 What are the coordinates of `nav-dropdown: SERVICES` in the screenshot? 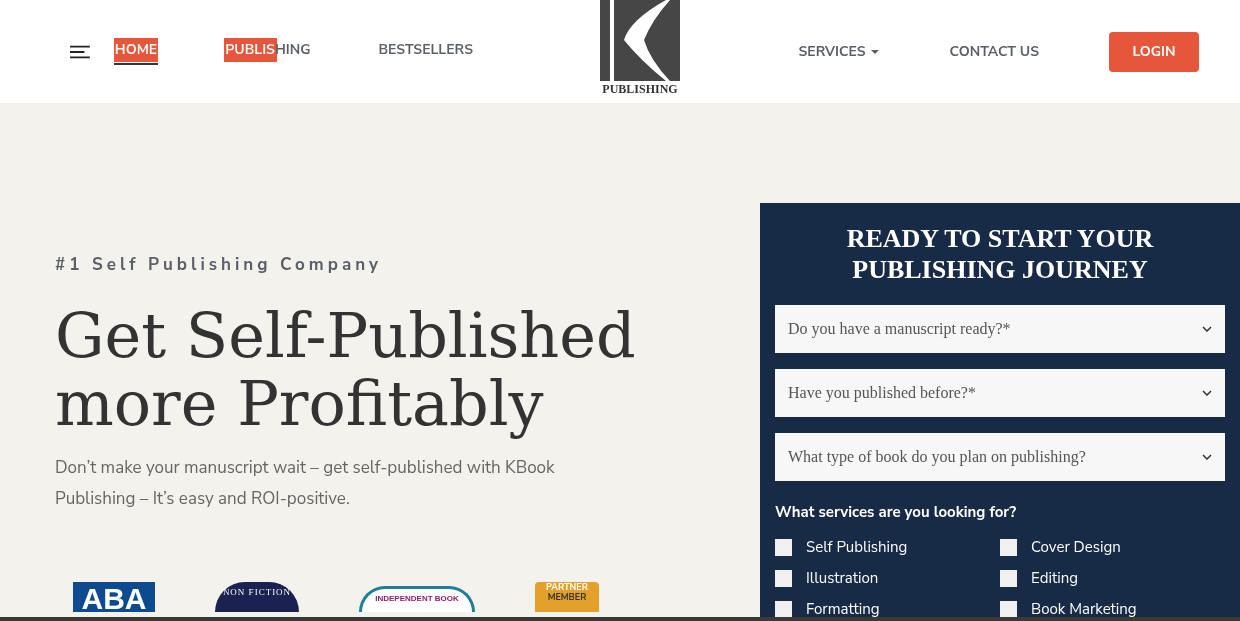 It's located at (839, 51).